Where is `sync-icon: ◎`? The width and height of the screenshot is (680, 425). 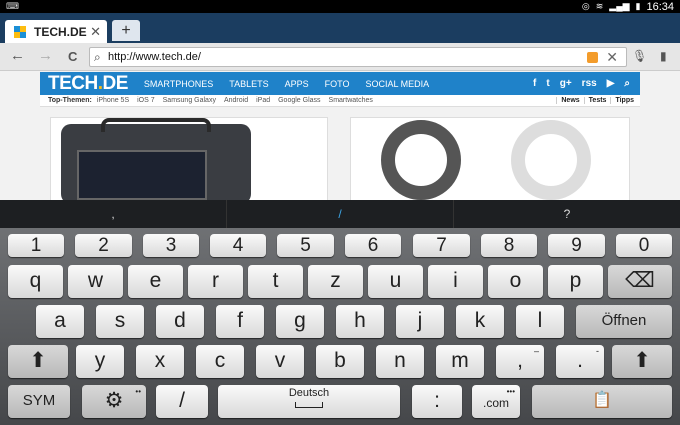
sync-icon: ◎ is located at coordinates (585, 6).